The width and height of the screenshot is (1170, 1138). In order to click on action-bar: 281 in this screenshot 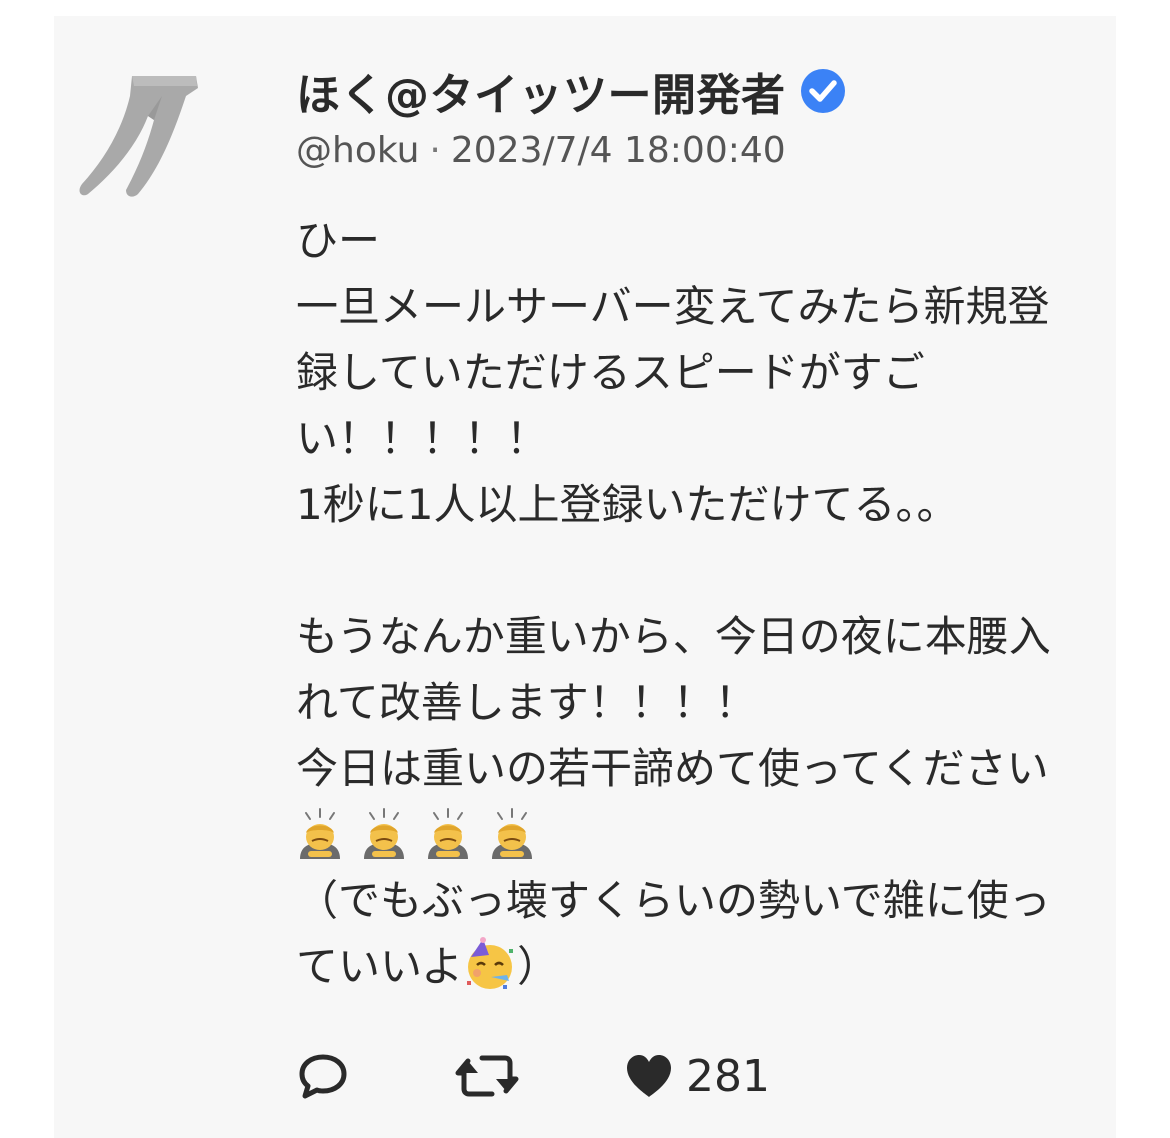, I will do `click(533, 1076)`.